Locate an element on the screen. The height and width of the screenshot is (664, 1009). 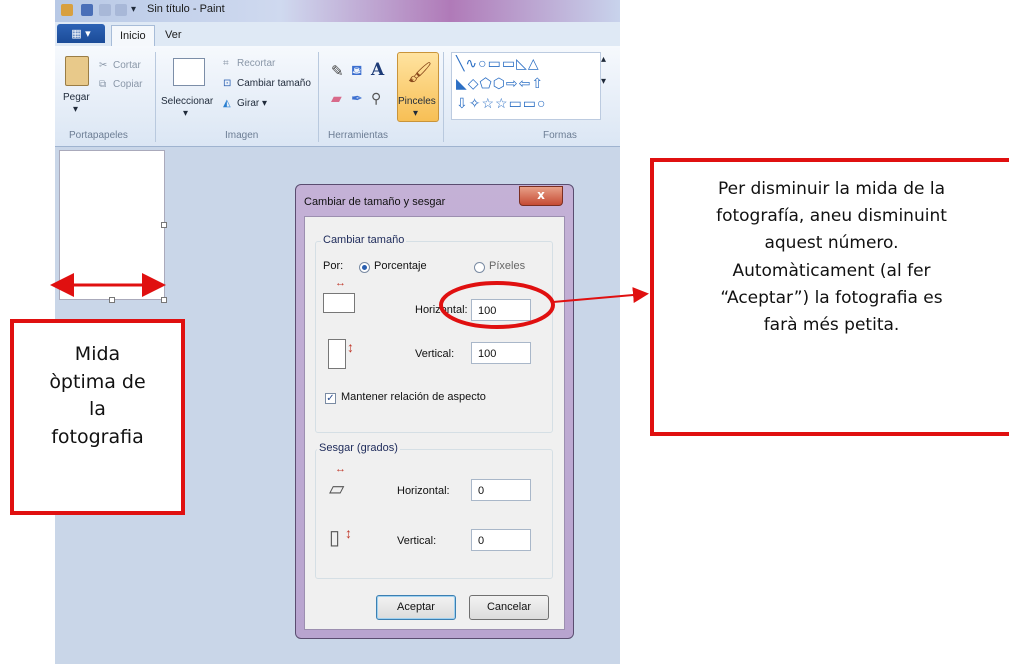
right-annotation-line: farà més petita. is located at coordinates (831, 324).